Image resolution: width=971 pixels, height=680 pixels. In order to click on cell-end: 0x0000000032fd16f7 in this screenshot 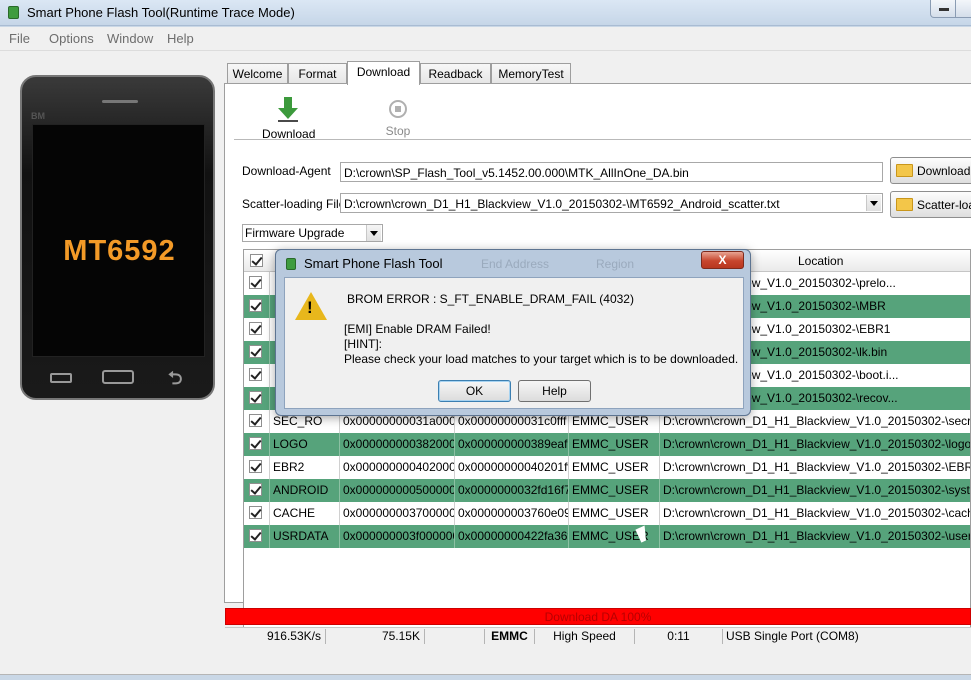, I will do `click(512, 490)`.